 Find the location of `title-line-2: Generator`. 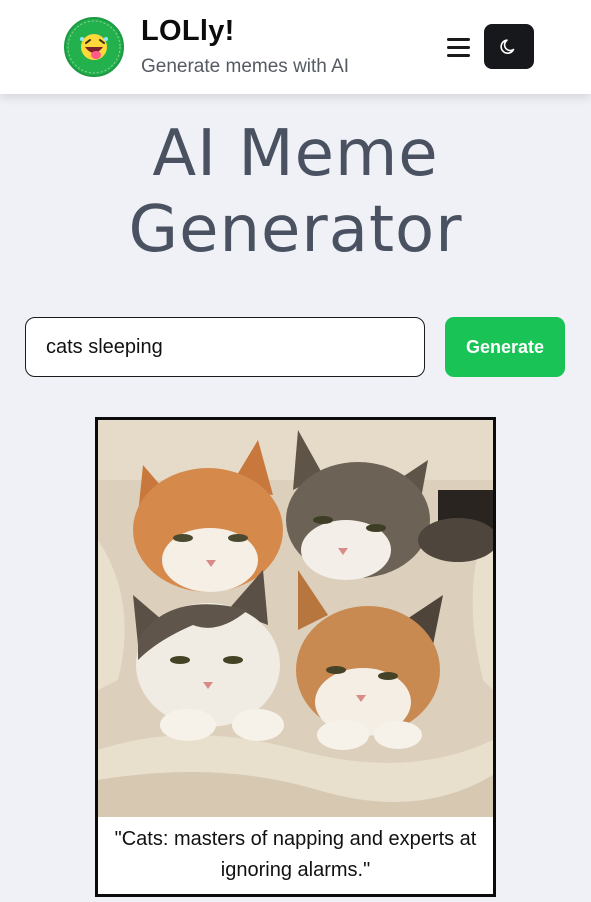

title-line-2: Generator is located at coordinates (295, 230).